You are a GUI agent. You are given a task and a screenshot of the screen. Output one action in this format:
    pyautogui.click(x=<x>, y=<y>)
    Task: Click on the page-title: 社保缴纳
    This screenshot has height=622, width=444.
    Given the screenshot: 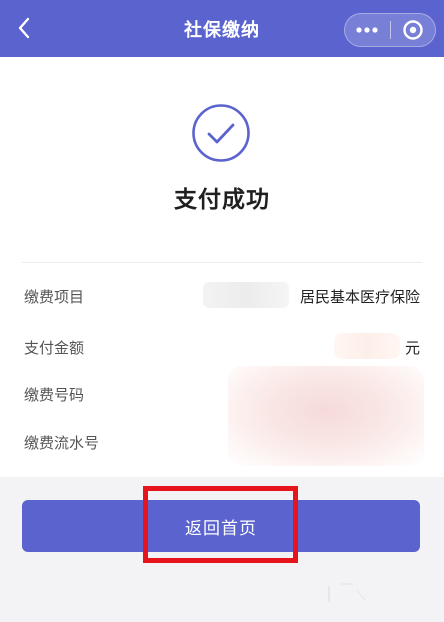 What is the action you would take?
    pyautogui.click(x=222, y=30)
    